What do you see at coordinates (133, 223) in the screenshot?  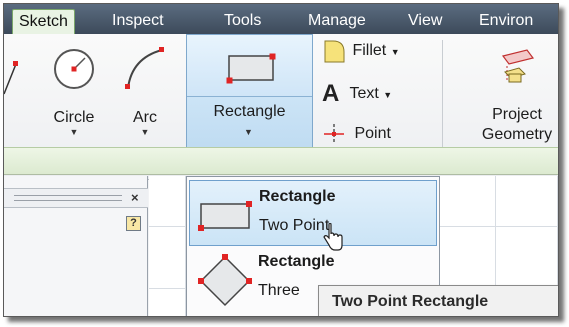 I see `help-icon: ?` at bounding box center [133, 223].